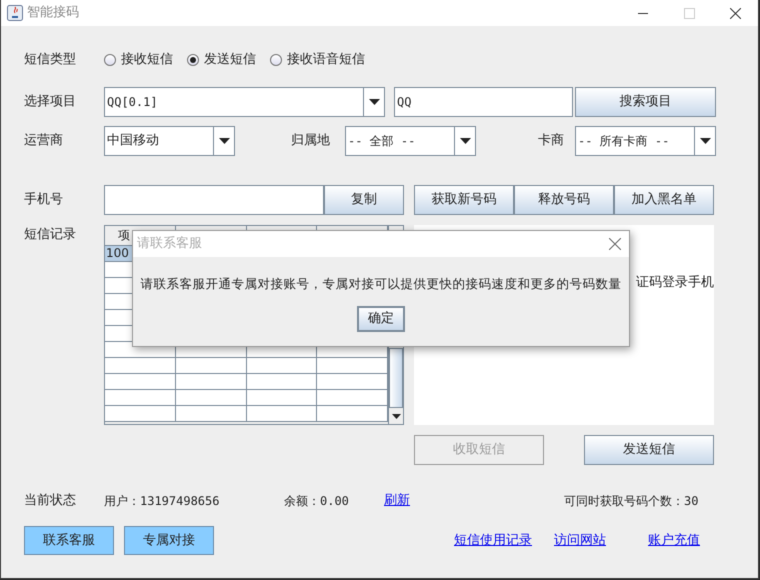 This screenshot has height=580, width=760. What do you see at coordinates (310, 141) in the screenshot?
I see `field-label: 归属地` at bounding box center [310, 141].